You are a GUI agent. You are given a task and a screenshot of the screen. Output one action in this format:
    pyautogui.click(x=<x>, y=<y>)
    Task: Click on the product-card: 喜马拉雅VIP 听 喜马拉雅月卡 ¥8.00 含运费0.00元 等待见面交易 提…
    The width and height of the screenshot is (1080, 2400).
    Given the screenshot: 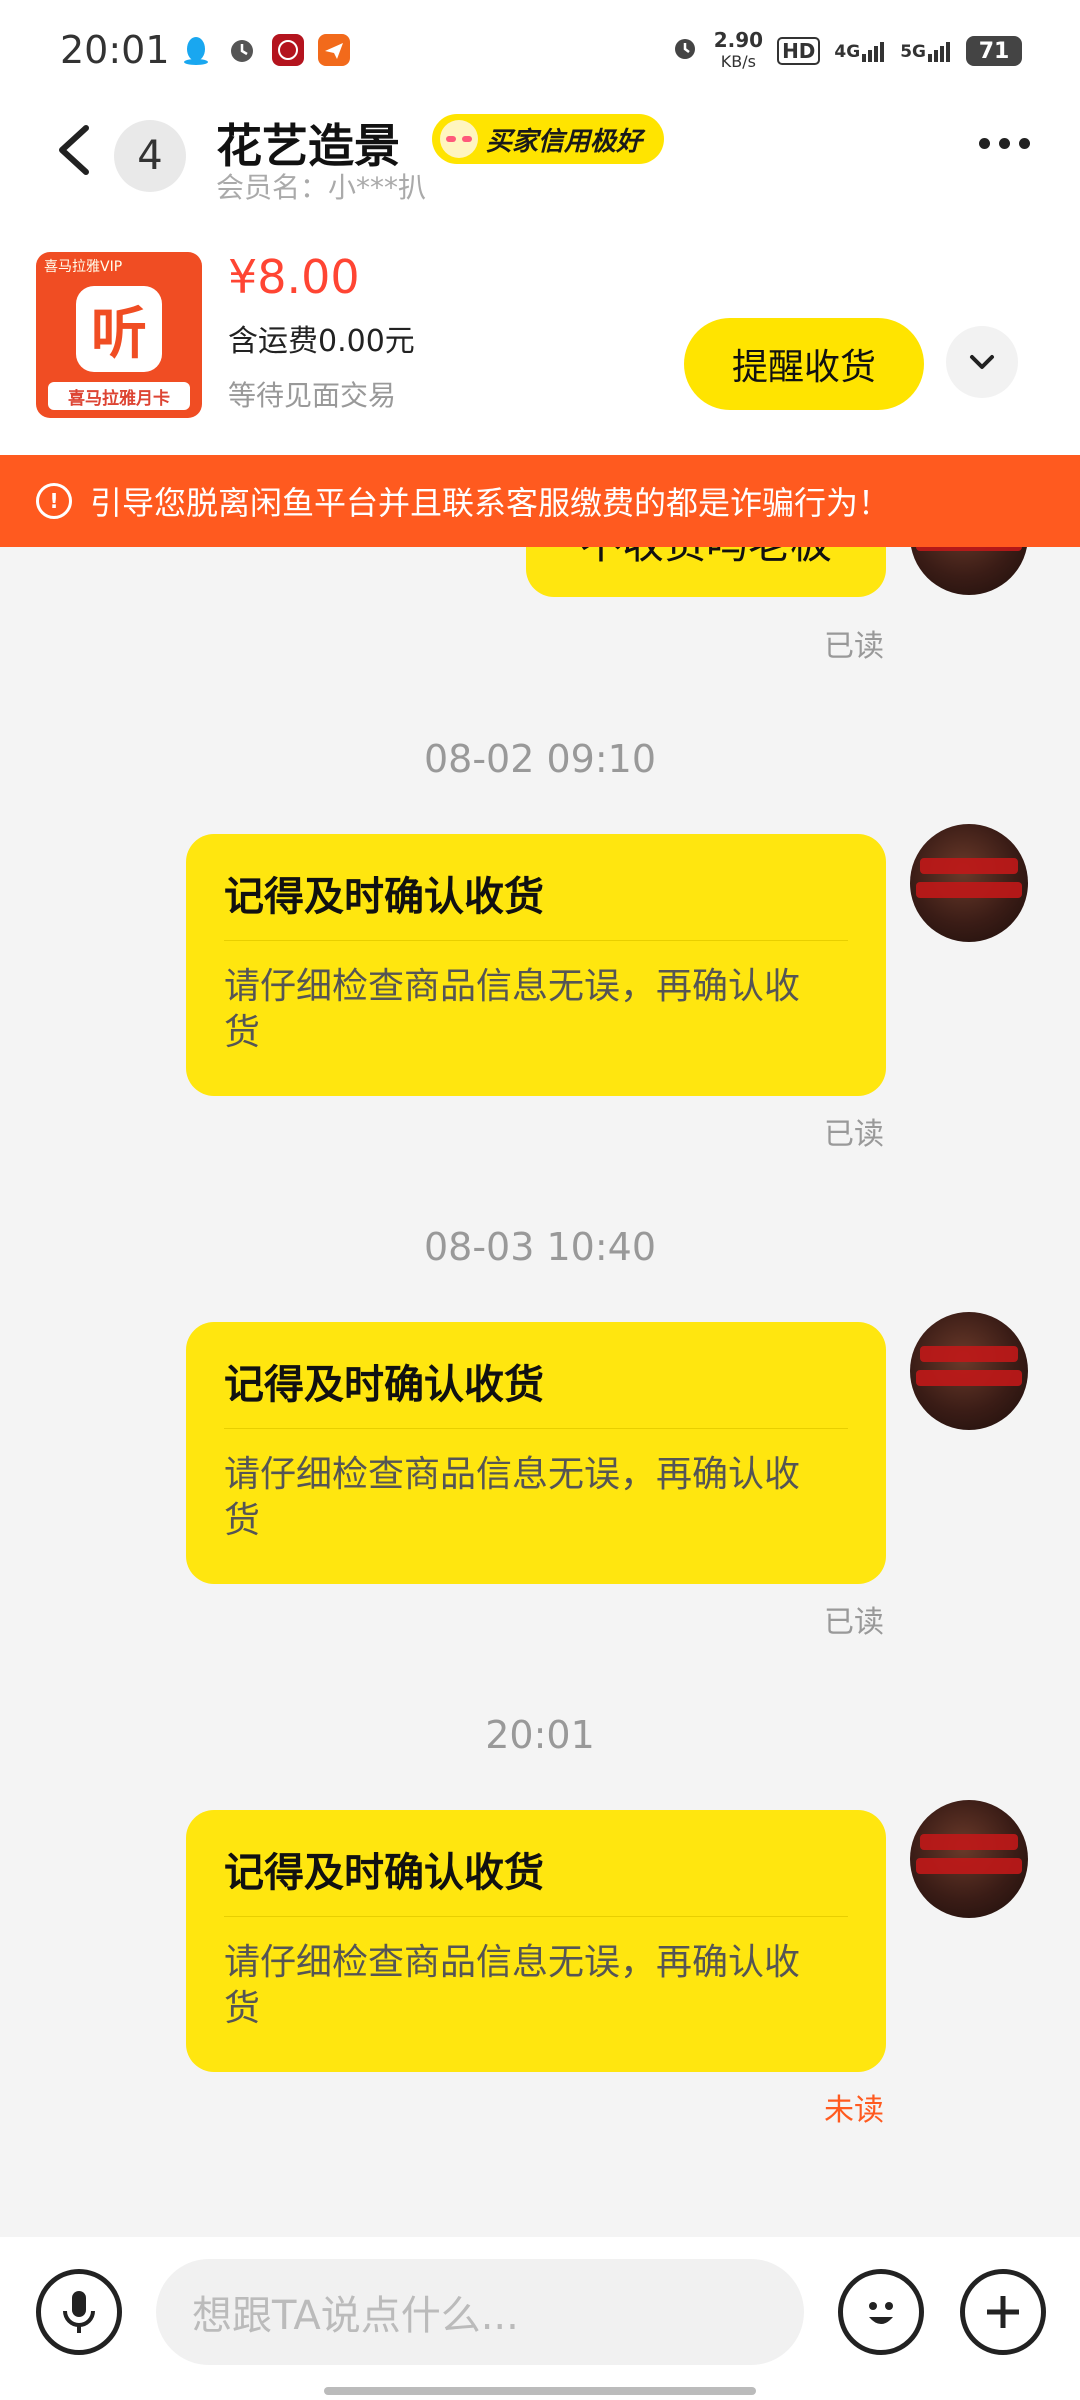 What is the action you would take?
    pyautogui.click(x=540, y=352)
    